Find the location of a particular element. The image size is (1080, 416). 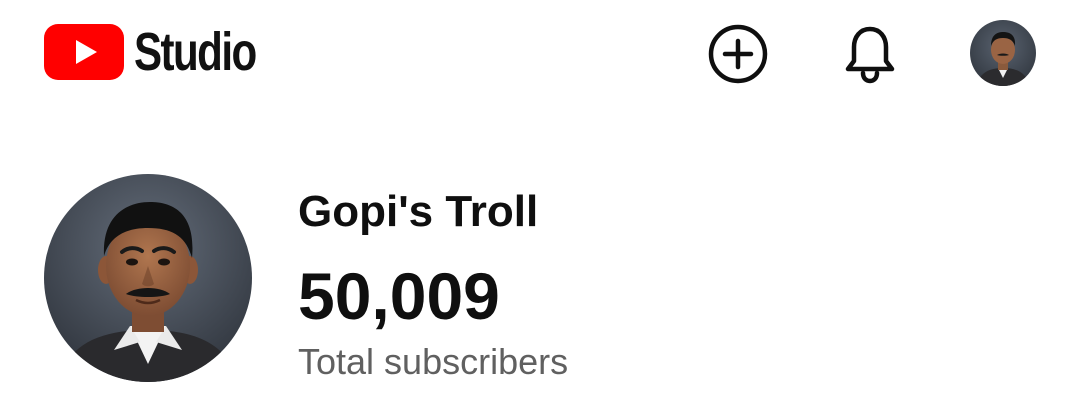

plus-circle-icon is located at coordinates (738, 54).